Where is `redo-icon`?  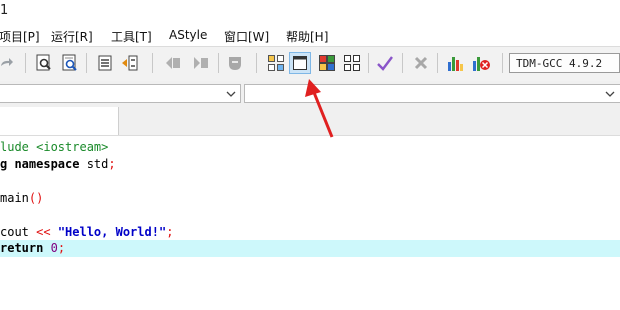
redo-icon is located at coordinates (7, 63).